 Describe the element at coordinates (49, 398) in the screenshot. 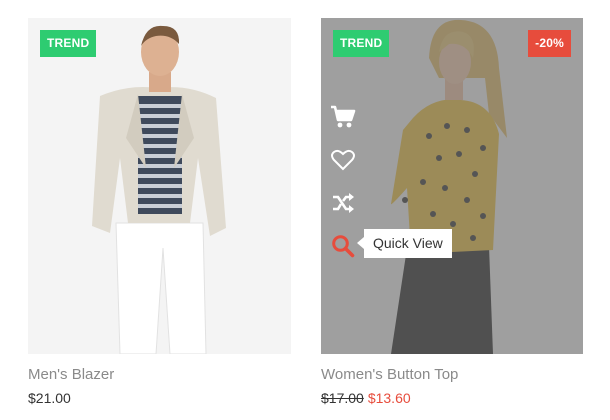

I see `price-value: $21.00` at that location.